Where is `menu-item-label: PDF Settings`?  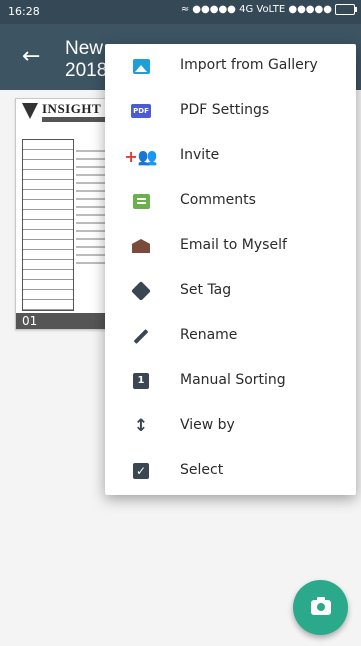
menu-item-label: PDF Settings is located at coordinates (225, 110).